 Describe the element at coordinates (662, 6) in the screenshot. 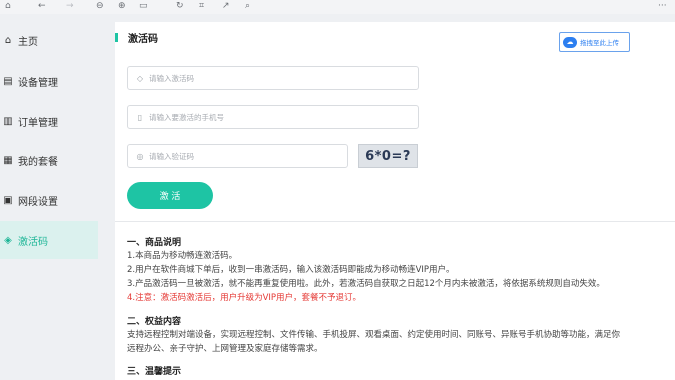

I see `more-icon: ···` at that location.